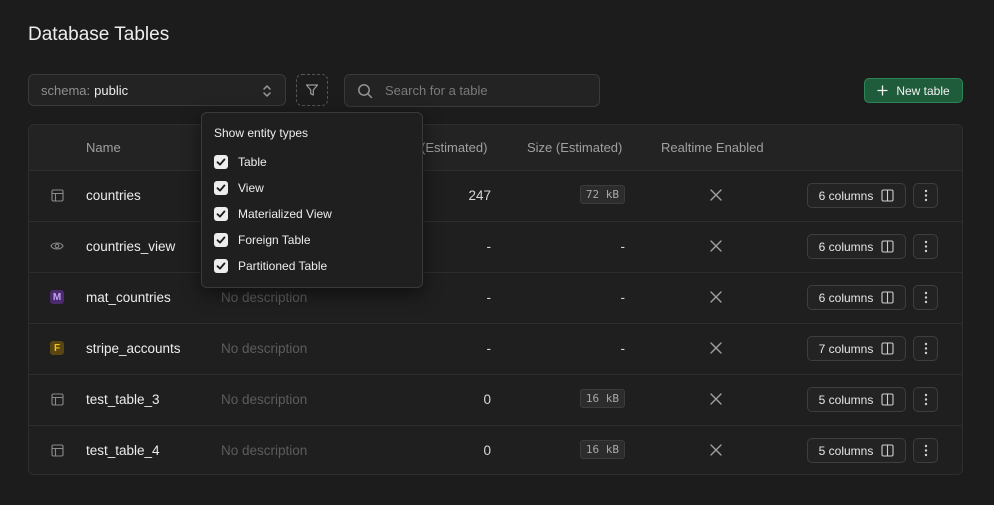  Describe the element at coordinates (133, 348) in the screenshot. I see `table-name: stripe_accounts` at that location.